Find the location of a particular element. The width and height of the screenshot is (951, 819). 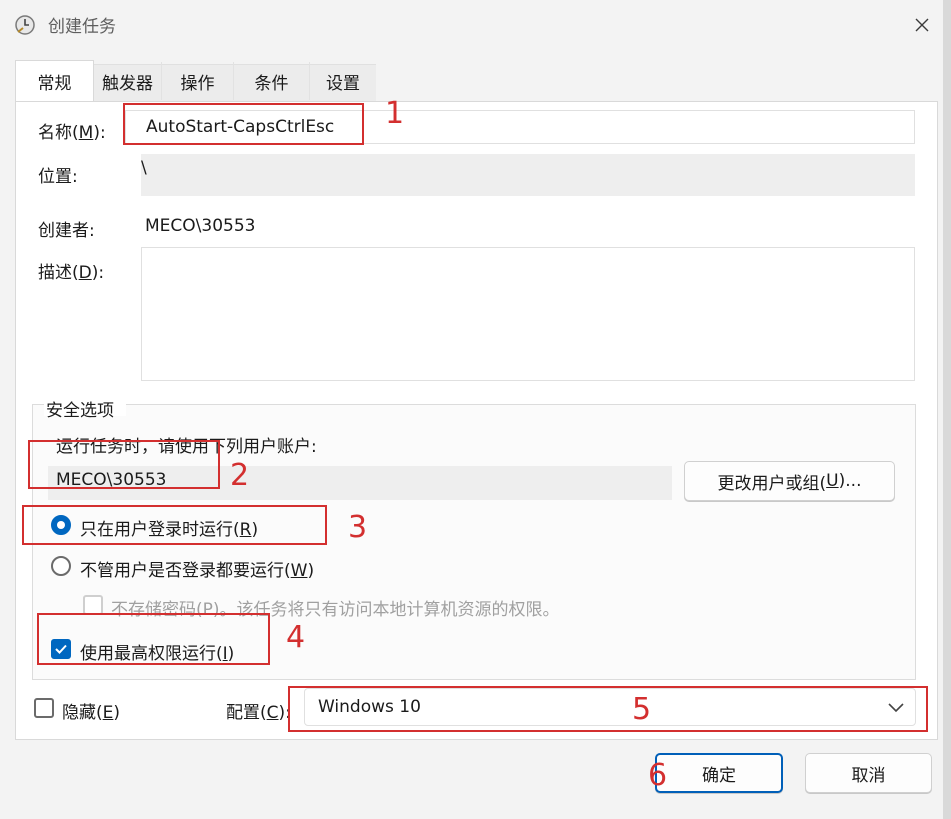

close-icon is located at coordinates (922, 25).